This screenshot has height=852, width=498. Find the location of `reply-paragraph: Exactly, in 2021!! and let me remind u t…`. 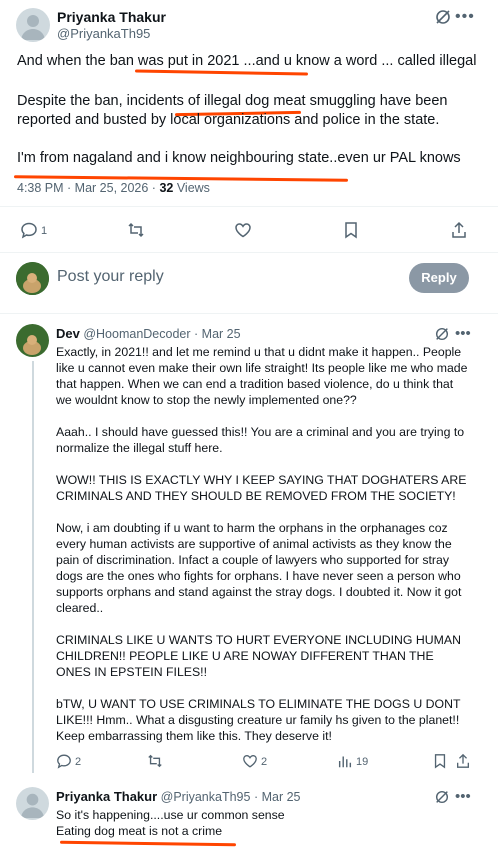

reply-paragraph: Exactly, in 2021!! and let me remind u t… is located at coordinates (262, 376).